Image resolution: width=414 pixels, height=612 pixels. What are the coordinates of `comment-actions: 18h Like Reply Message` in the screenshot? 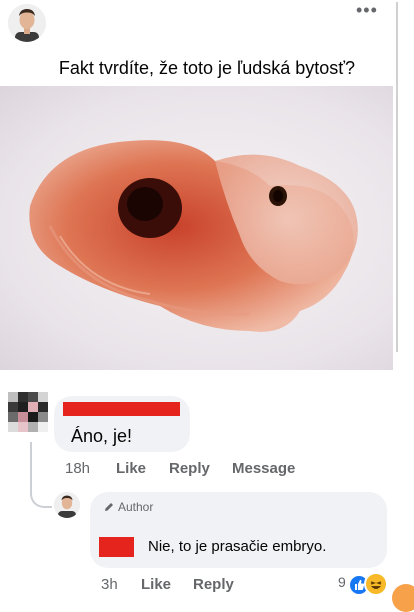 It's located at (200, 470).